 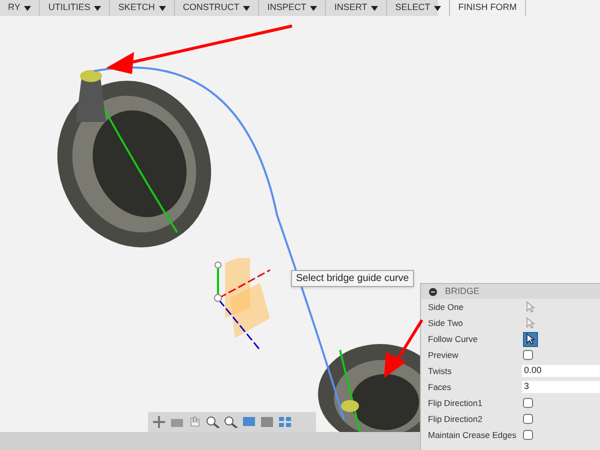 I want to click on input-field: 3, so click(x=561, y=387).